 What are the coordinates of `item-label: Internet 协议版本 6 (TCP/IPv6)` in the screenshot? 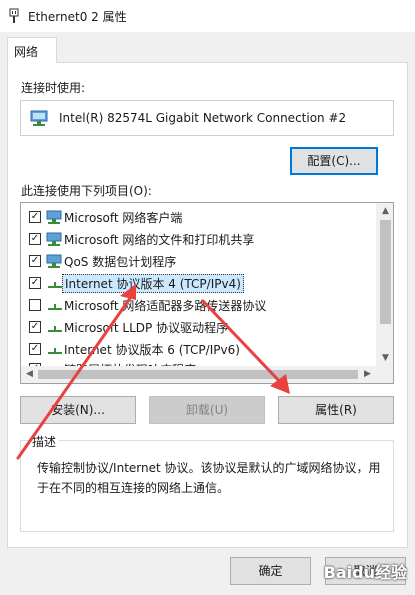 It's located at (152, 350).